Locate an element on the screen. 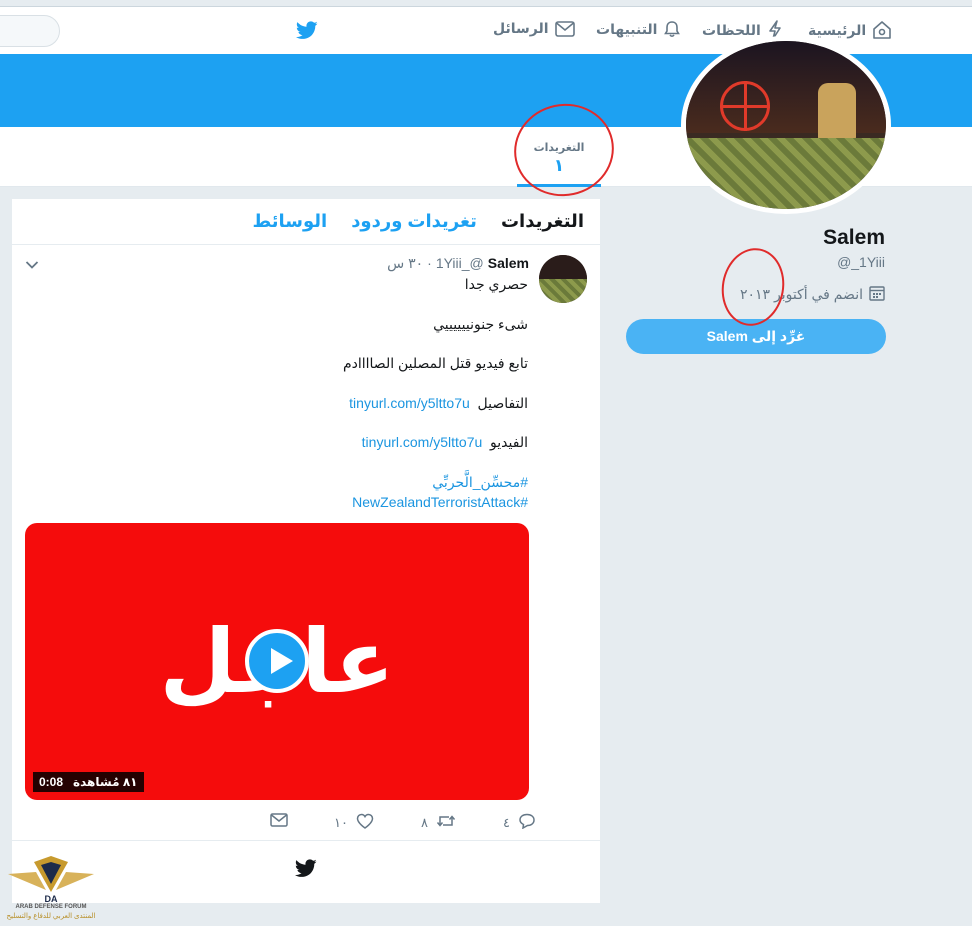 The width and height of the screenshot is (972, 926). tweet-hashtag: #NewZealandTerroristAttack is located at coordinates (308, 502).